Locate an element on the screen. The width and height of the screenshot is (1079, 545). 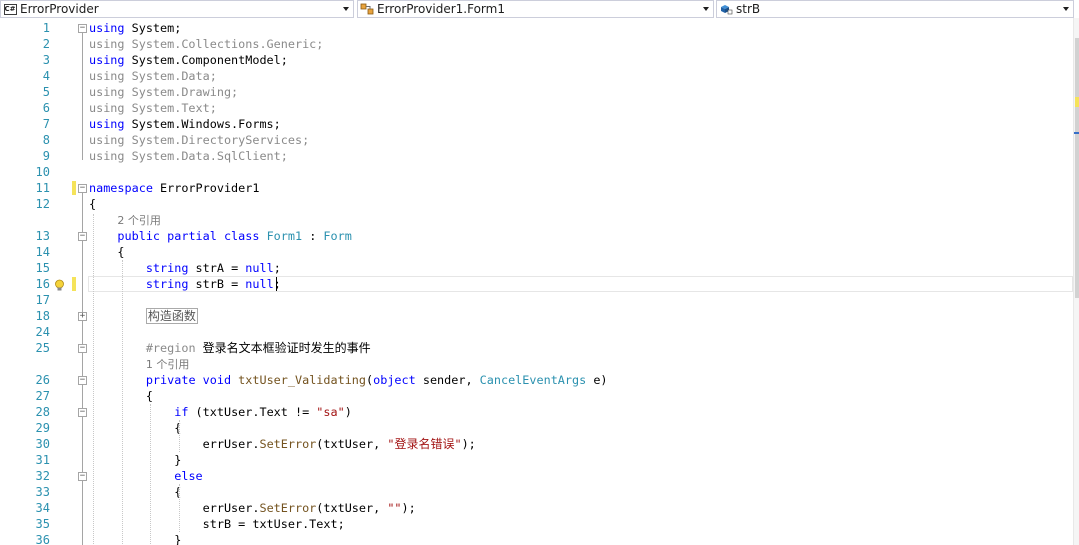
line-number: 32 is located at coordinates (42, 476).